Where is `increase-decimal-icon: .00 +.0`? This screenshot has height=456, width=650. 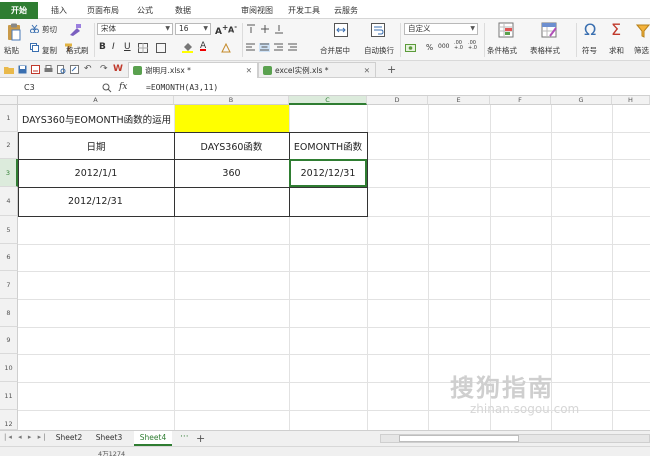
increase-decimal-icon: .00 +.0 is located at coordinates (459, 46).